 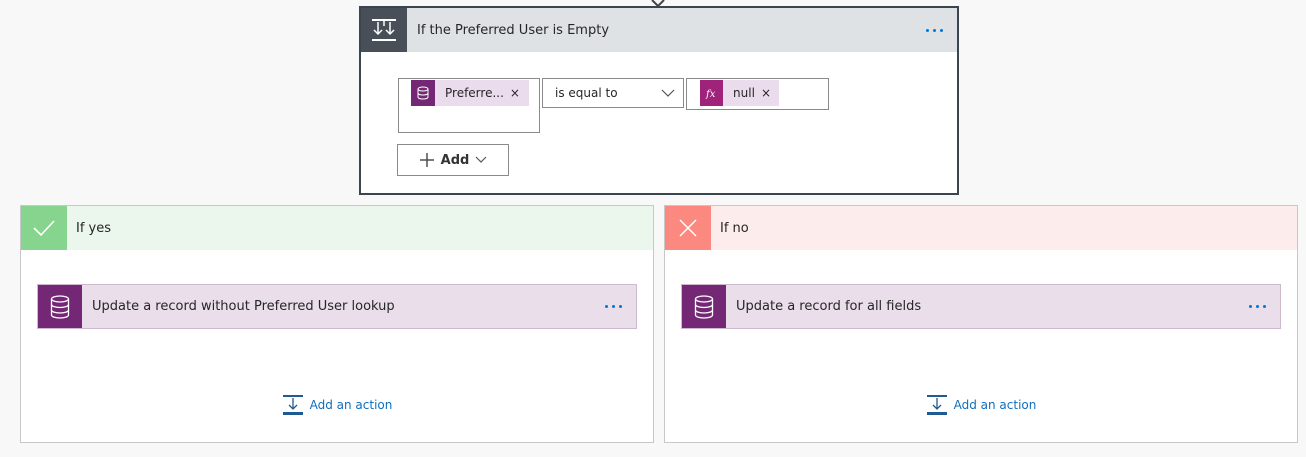 What do you see at coordinates (384, 30) in the screenshot?
I see `condition-icon` at bounding box center [384, 30].